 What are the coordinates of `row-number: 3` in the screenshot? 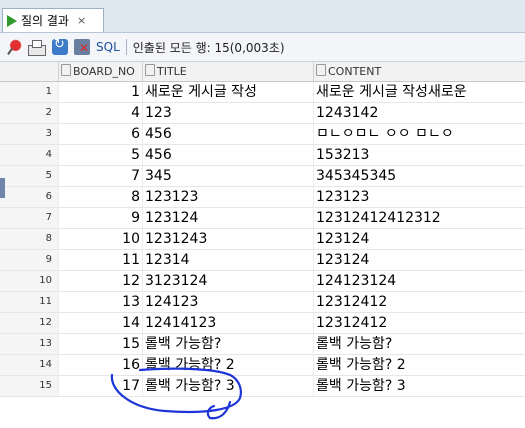 It's located at (29, 134).